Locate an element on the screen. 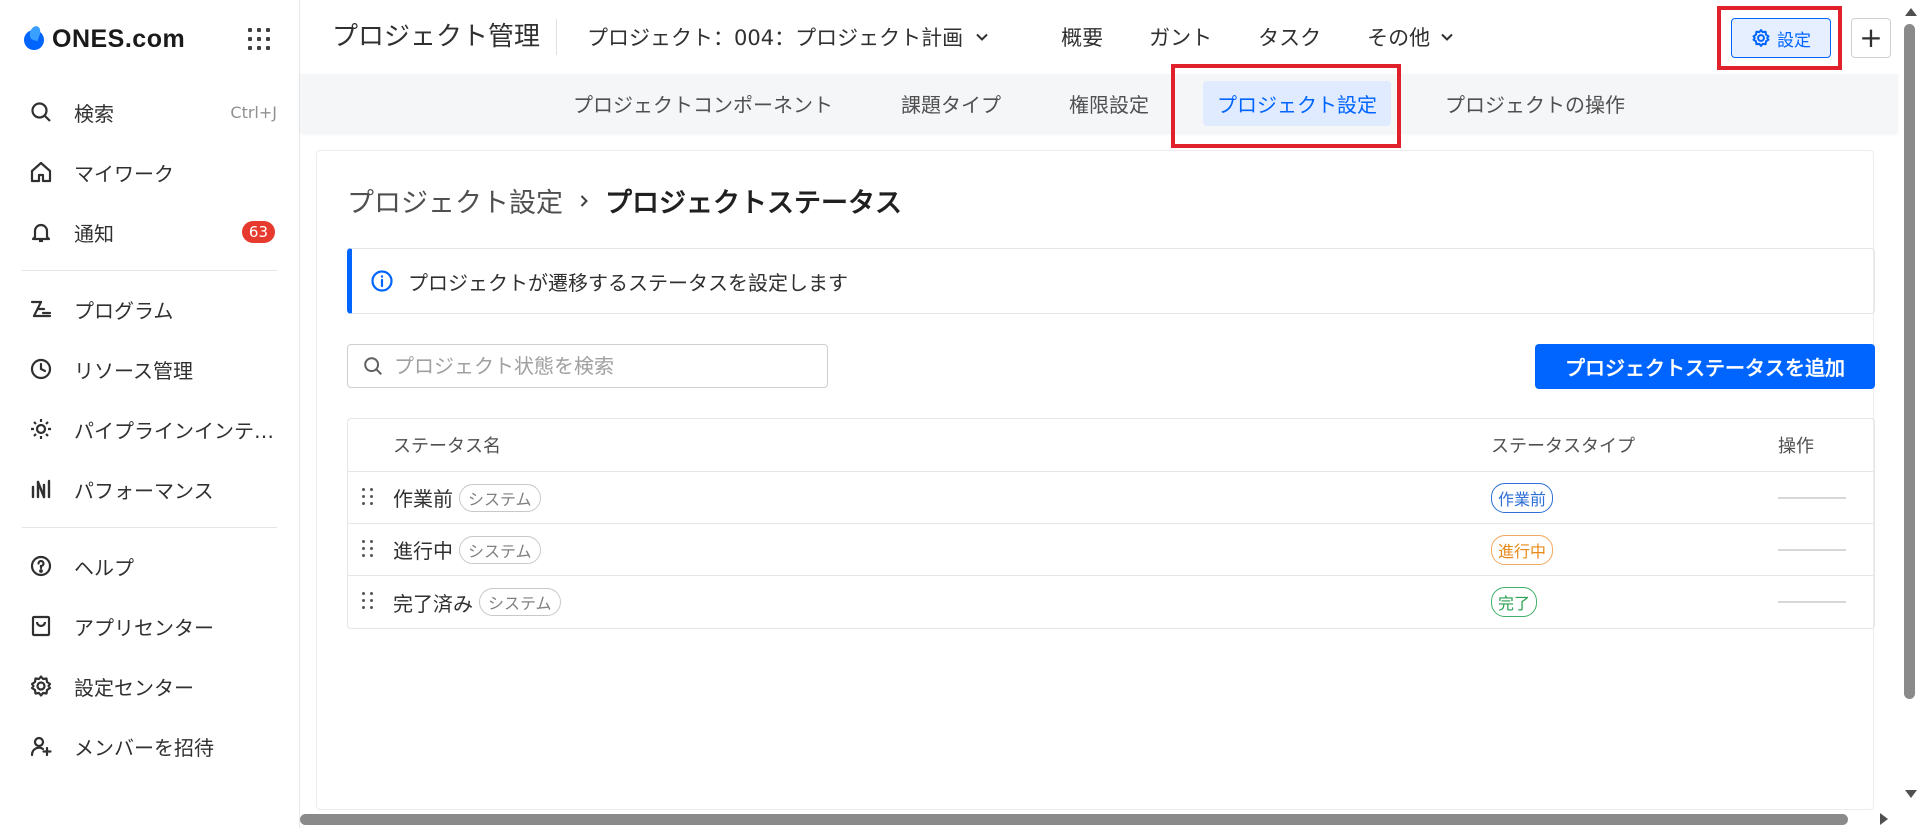  clock-icon is located at coordinates (41, 369).